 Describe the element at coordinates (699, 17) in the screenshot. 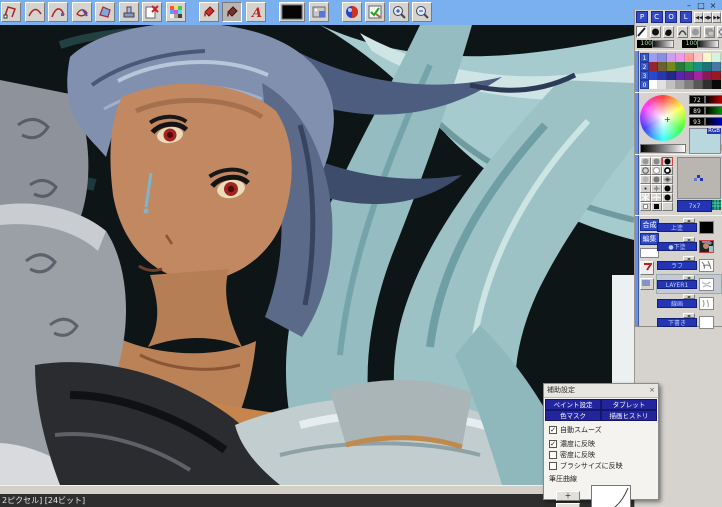

I see `nav-first-button: ◀◀` at that location.